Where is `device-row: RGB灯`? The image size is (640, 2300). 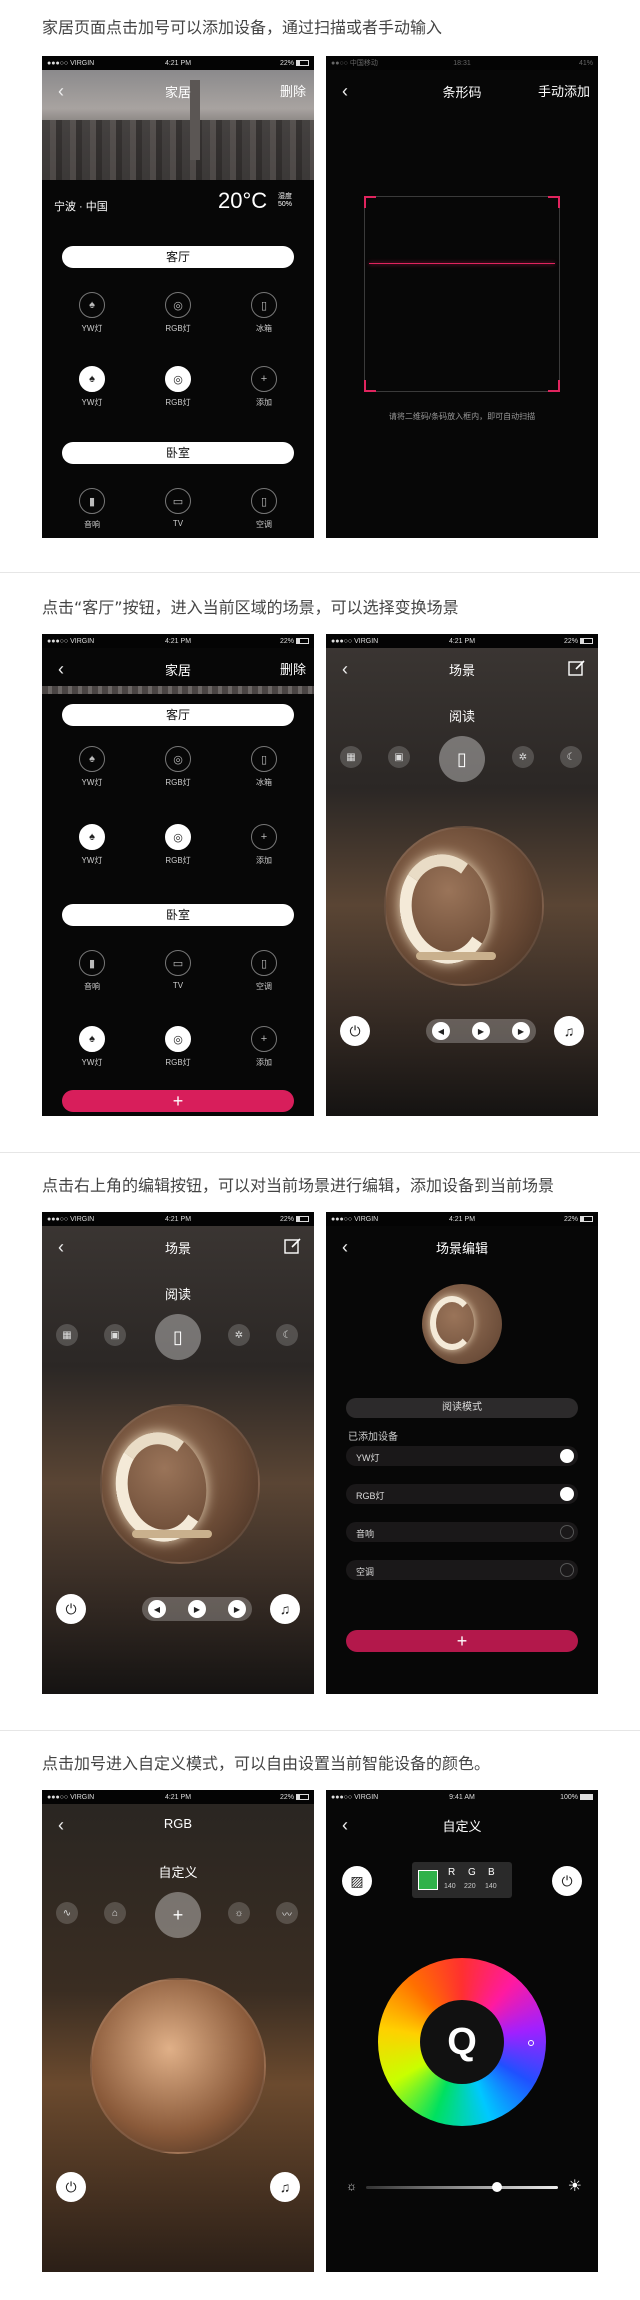 device-row: RGB灯 is located at coordinates (462, 1494).